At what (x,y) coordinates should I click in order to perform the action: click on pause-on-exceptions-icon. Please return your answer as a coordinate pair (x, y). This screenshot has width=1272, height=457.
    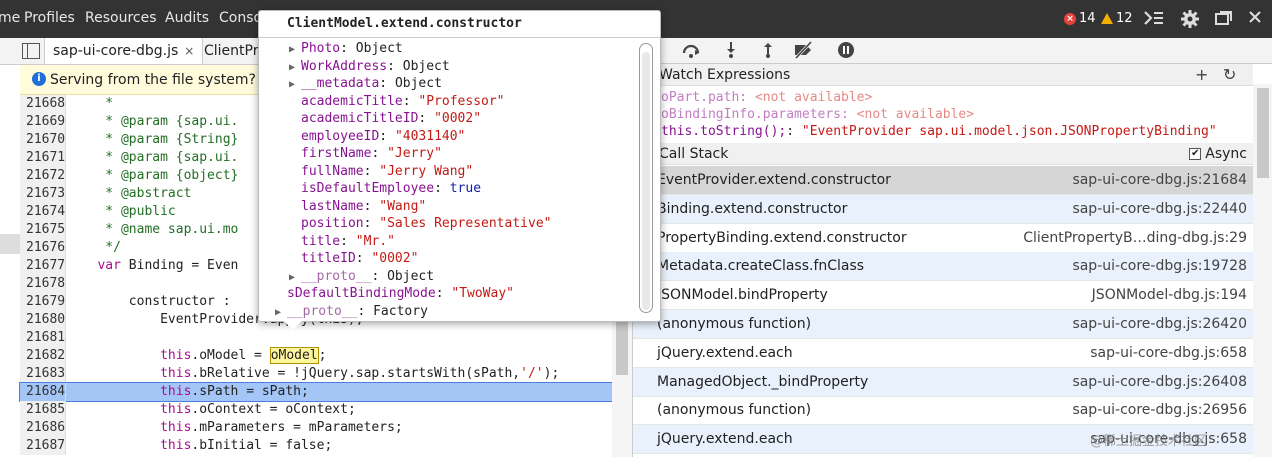
    Looking at the image, I should click on (846, 52).